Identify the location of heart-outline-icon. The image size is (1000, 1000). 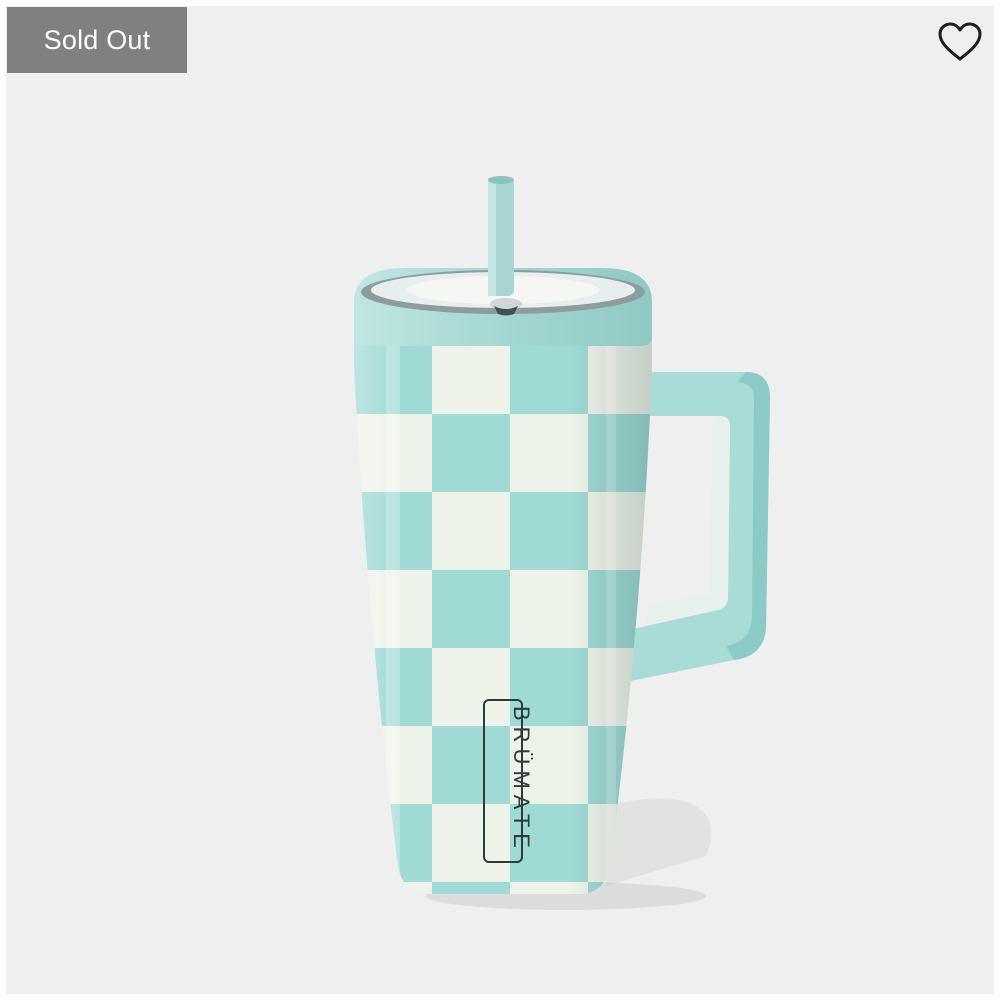
(960, 41).